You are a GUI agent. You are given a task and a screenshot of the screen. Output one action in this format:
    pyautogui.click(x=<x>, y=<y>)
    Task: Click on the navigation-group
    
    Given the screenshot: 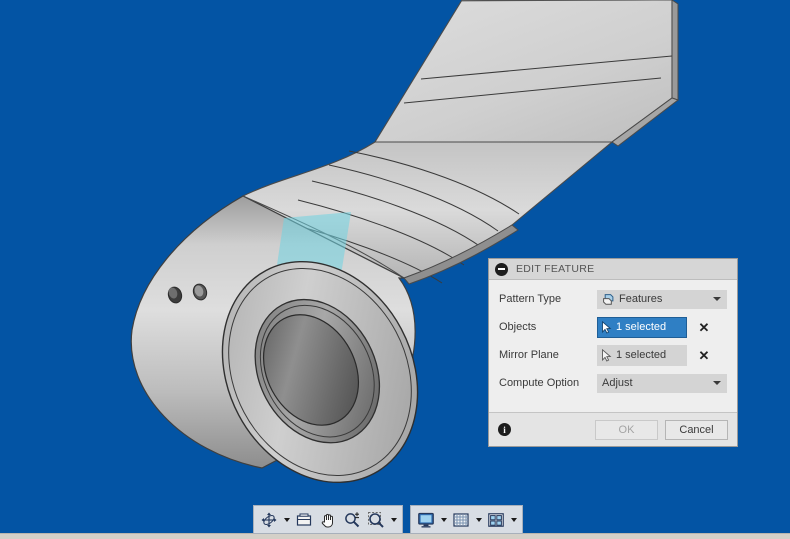 What is the action you would take?
    pyautogui.click(x=328, y=519)
    